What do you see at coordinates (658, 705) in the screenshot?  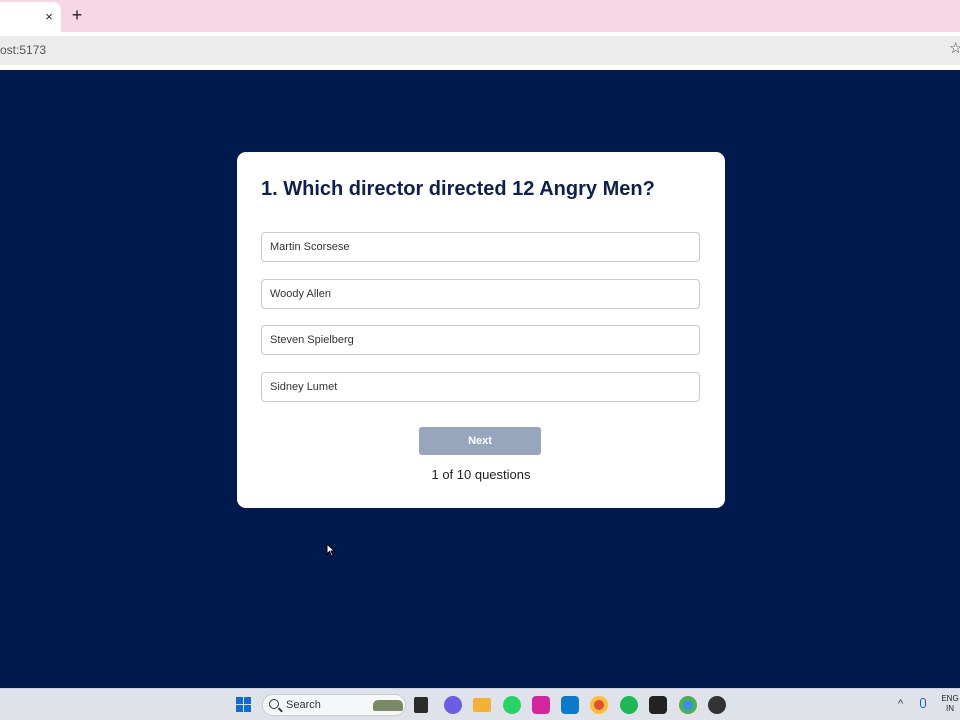 I see `app-icon` at bounding box center [658, 705].